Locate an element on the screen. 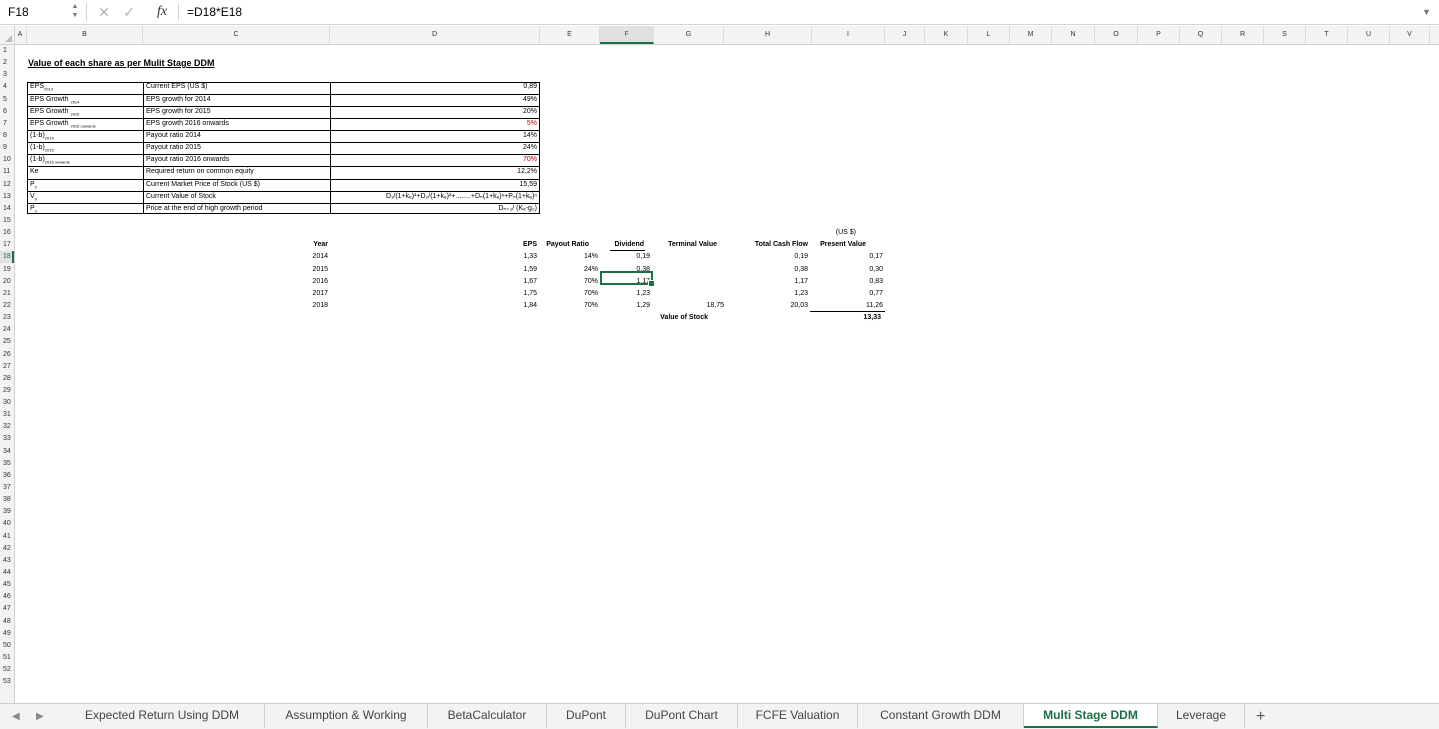  row-header-13: 13 is located at coordinates (7, 197).